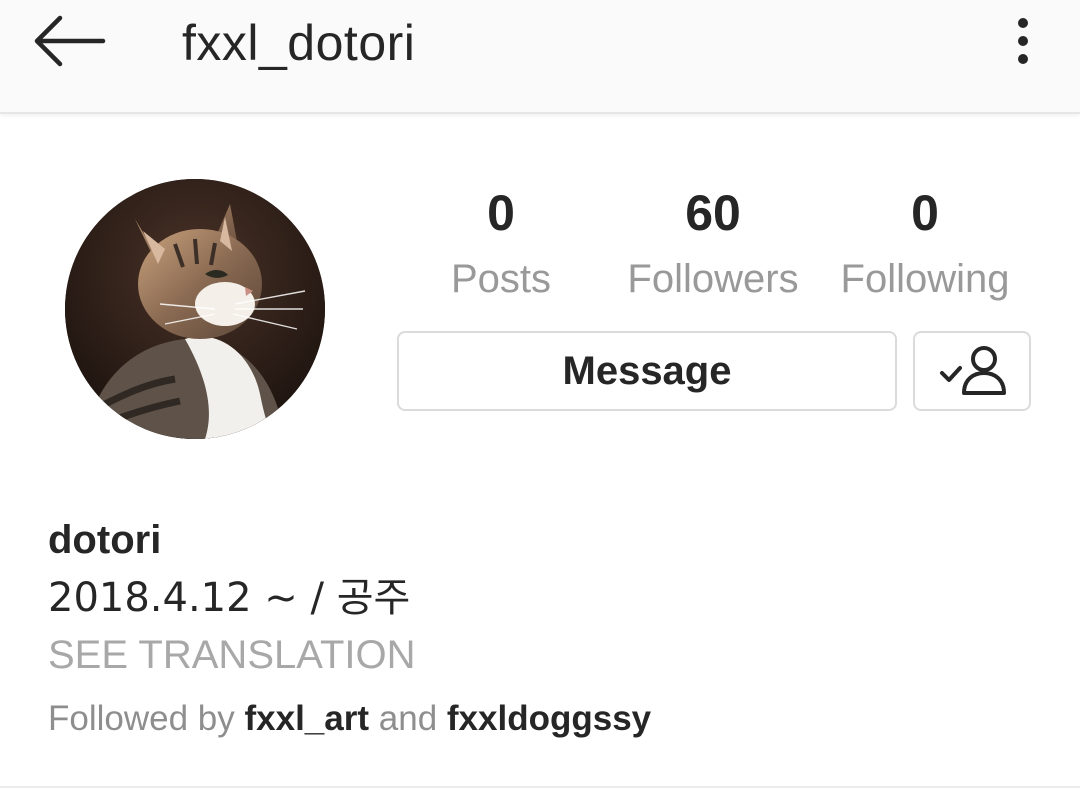 This screenshot has width=1080, height=807. I want to click on more-options-button, so click(1023, 41).